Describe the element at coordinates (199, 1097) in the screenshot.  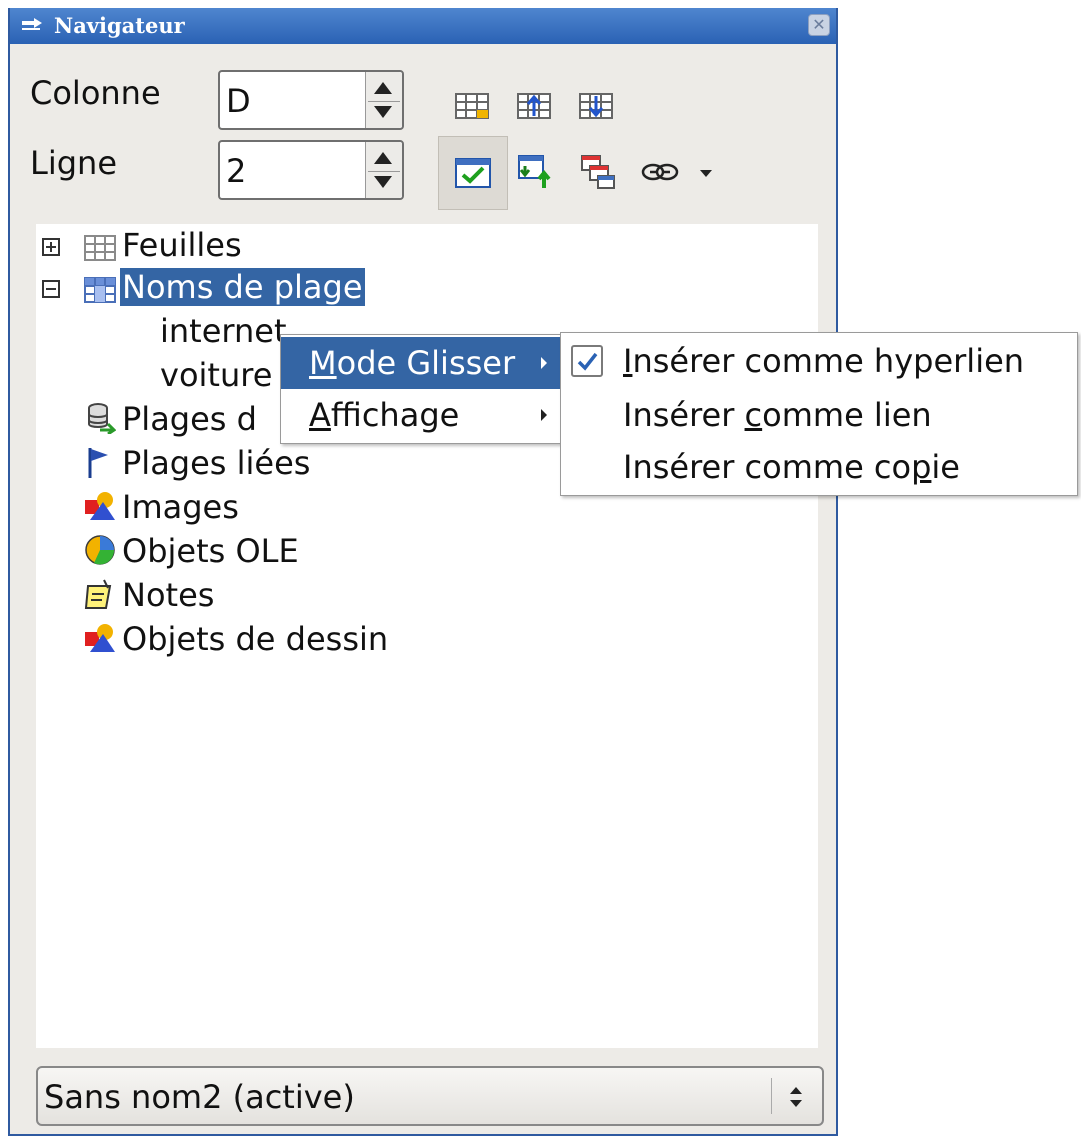
I see `document-select-value: Sans nom2 (active)` at that location.